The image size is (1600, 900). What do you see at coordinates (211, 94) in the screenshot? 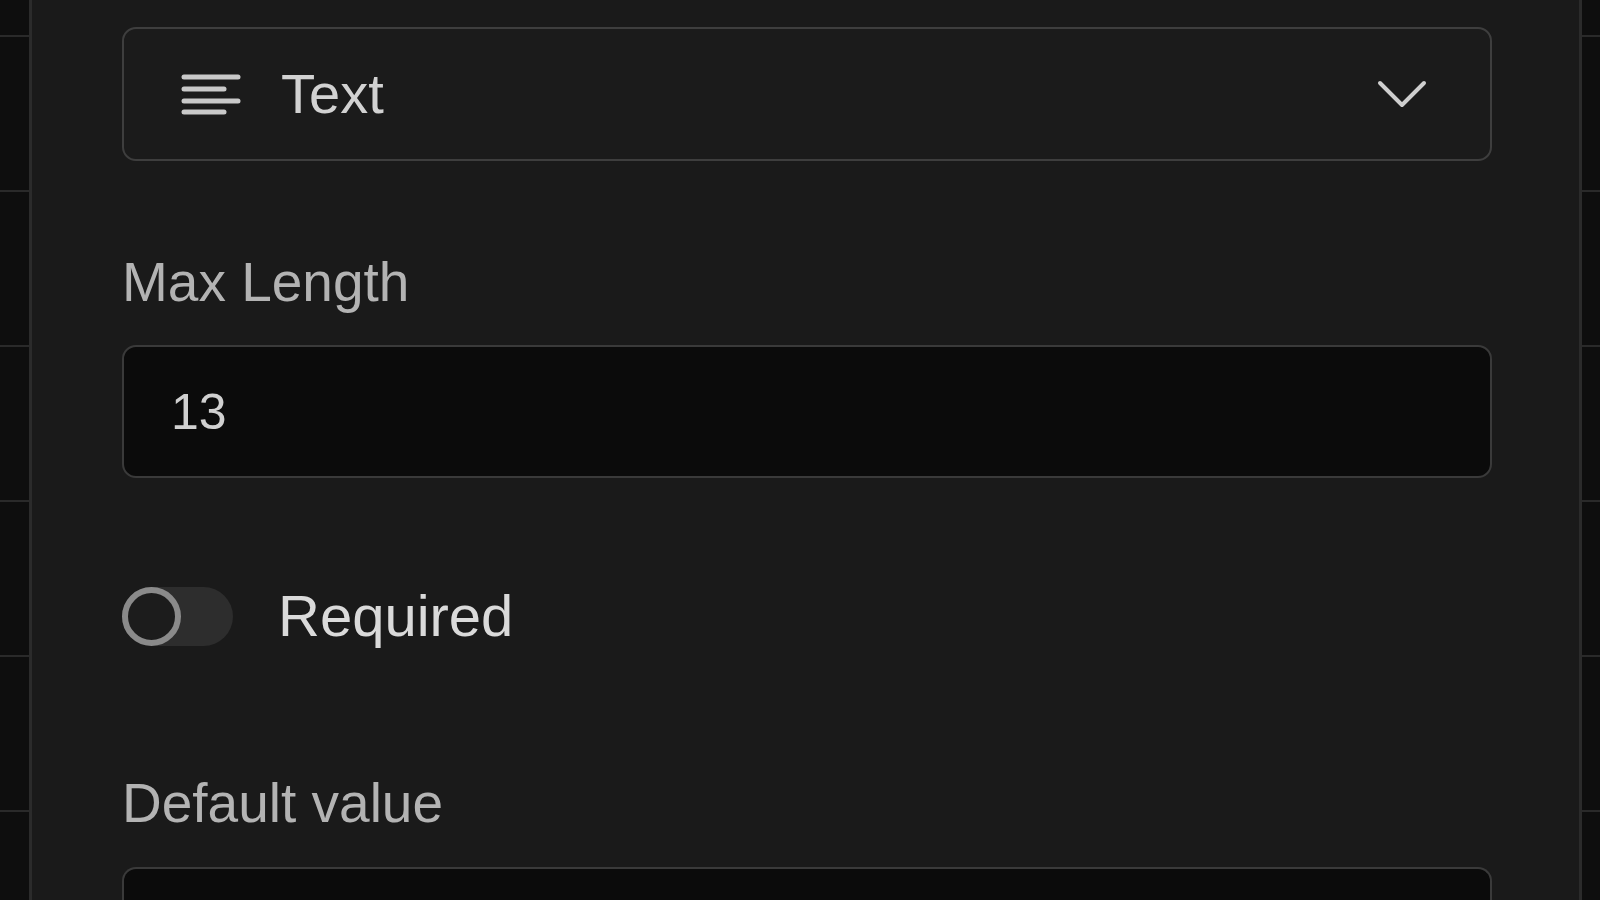
I see `text-lines-icon` at bounding box center [211, 94].